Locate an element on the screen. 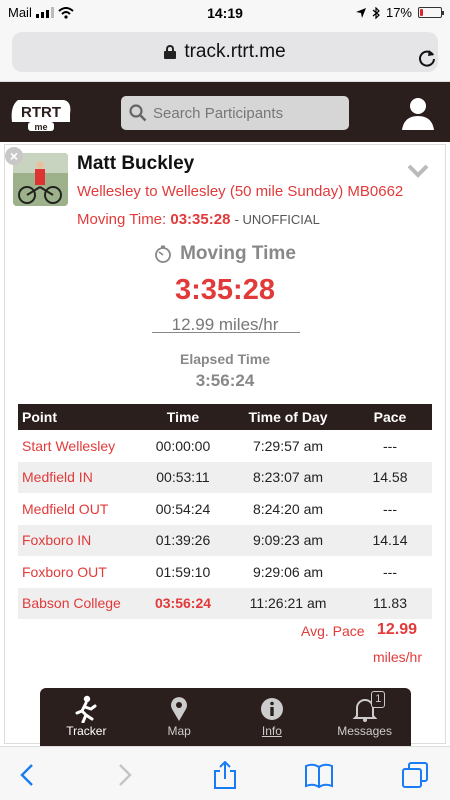 This screenshot has height=800, width=450. tab-label: Map is located at coordinates (179, 731).